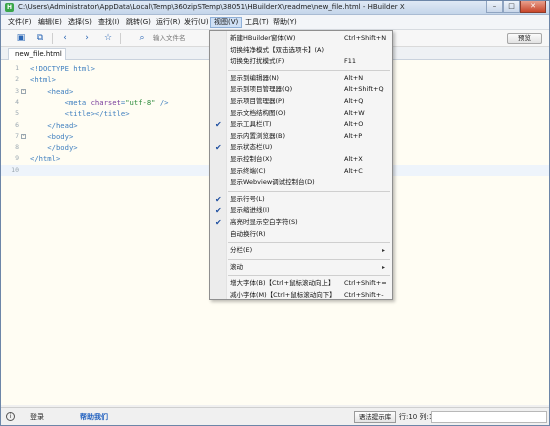  Describe the element at coordinates (226, 22) in the screenshot. I see `menu-view: 视图(V)` at that location.